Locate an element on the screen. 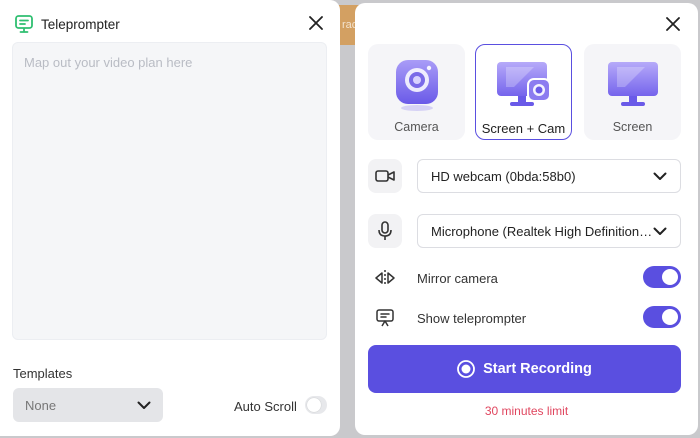 Image resolution: width=700 pixels, height=438 pixels. microphone-icon is located at coordinates (385, 230).